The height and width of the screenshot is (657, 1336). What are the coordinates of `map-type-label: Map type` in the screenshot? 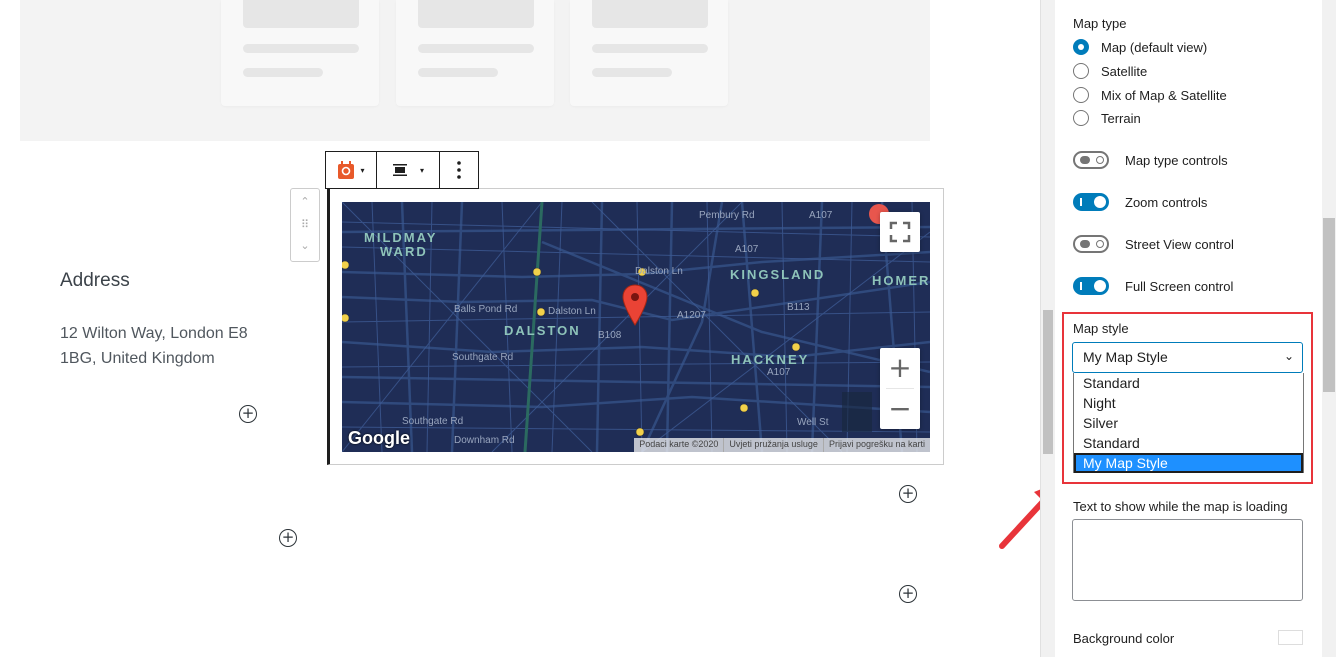 It's located at (1100, 23).